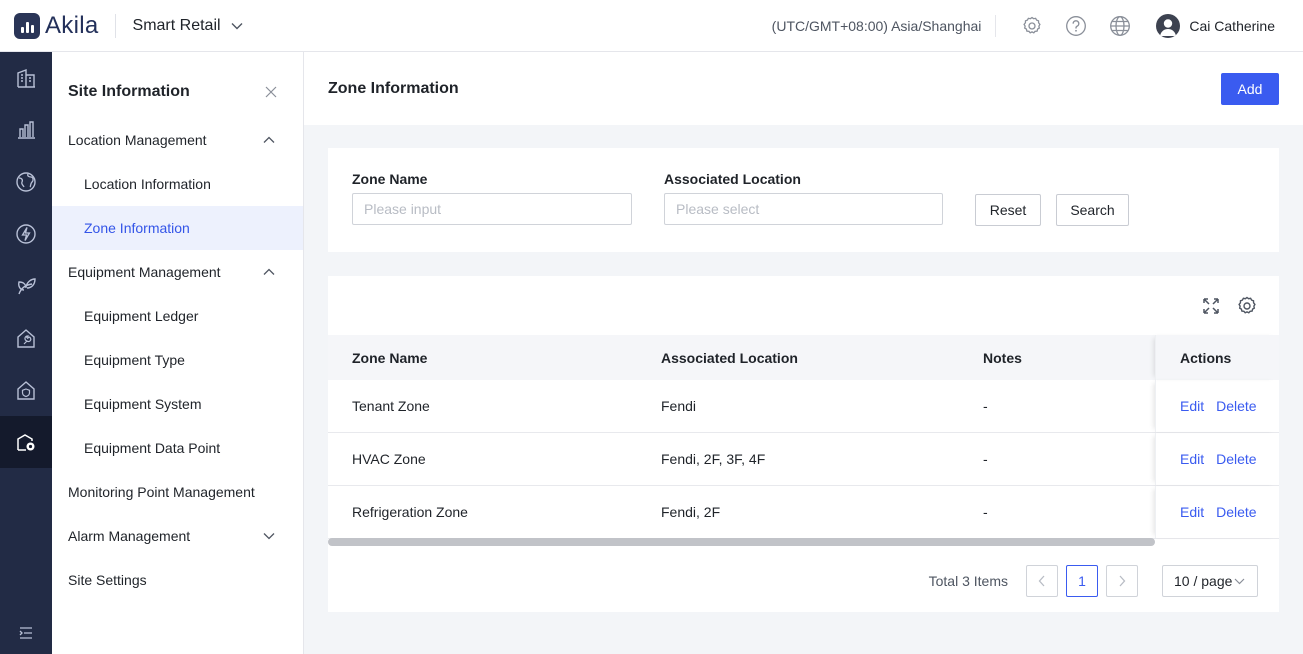 The image size is (1303, 654). What do you see at coordinates (393, 88) in the screenshot?
I see `page-title: Zone Information` at bounding box center [393, 88].